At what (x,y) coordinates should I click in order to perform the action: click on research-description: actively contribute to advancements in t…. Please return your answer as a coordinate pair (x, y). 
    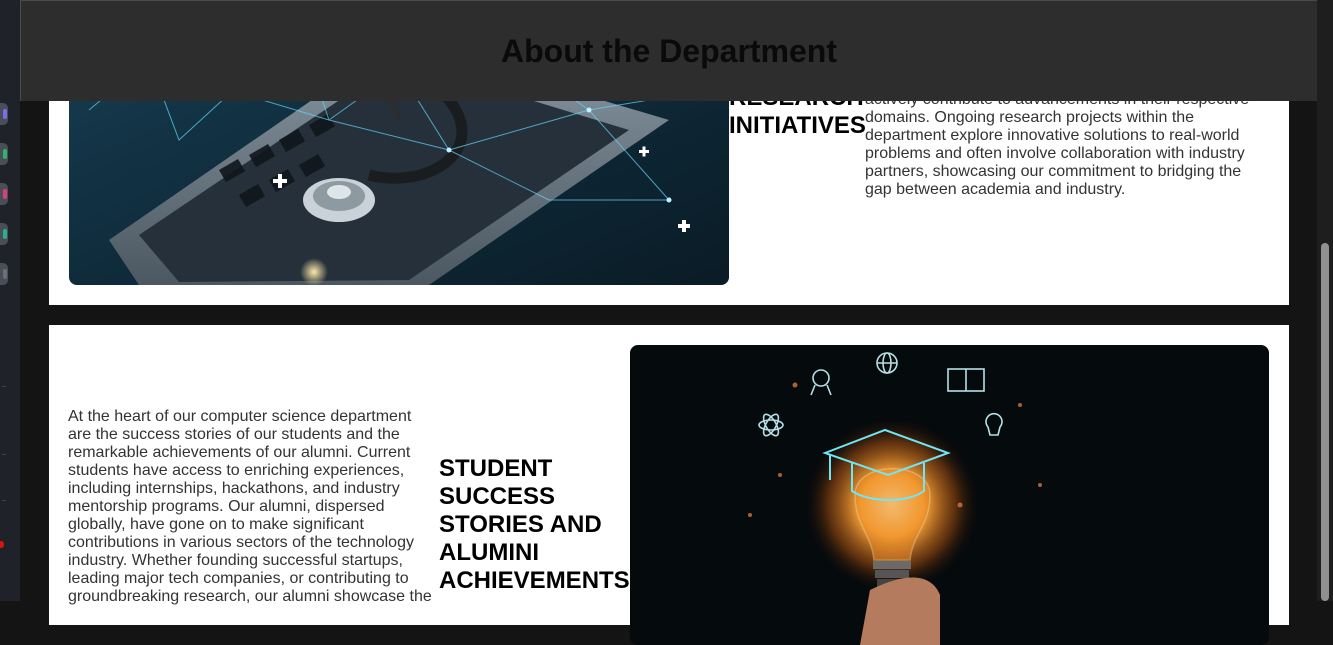
    Looking at the image, I should click on (1057, 144).